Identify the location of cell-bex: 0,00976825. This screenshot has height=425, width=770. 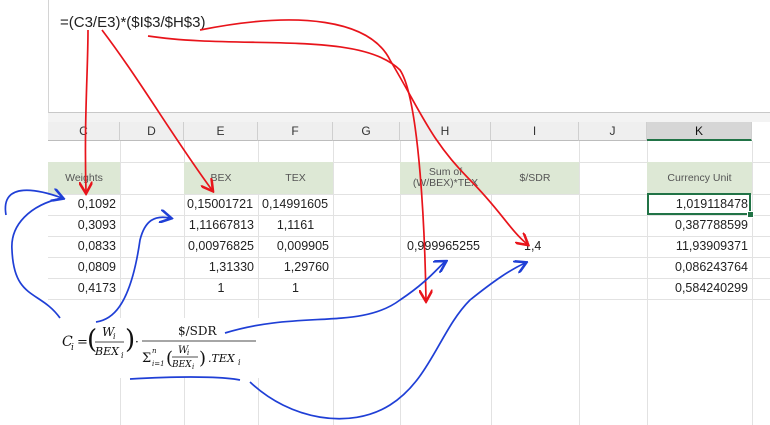
(219, 246).